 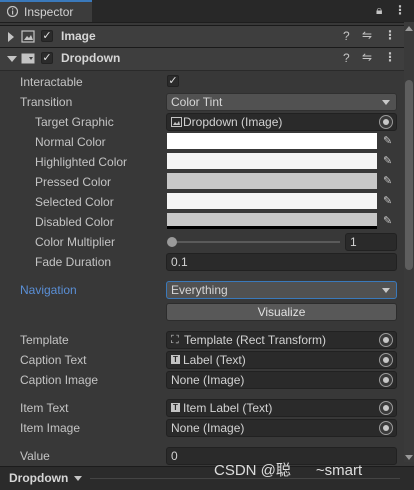 What do you see at coordinates (371, 242) in the screenshot?
I see `color-multiplier-input: 1` at bounding box center [371, 242].